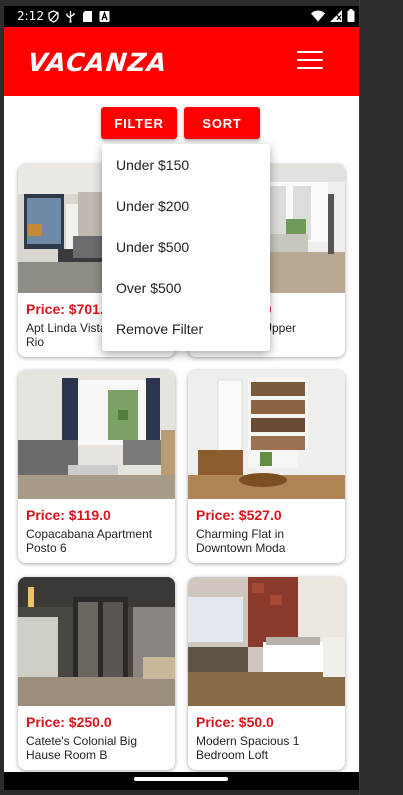  Describe the element at coordinates (351, 17) in the screenshot. I see `battery-icon` at that location.